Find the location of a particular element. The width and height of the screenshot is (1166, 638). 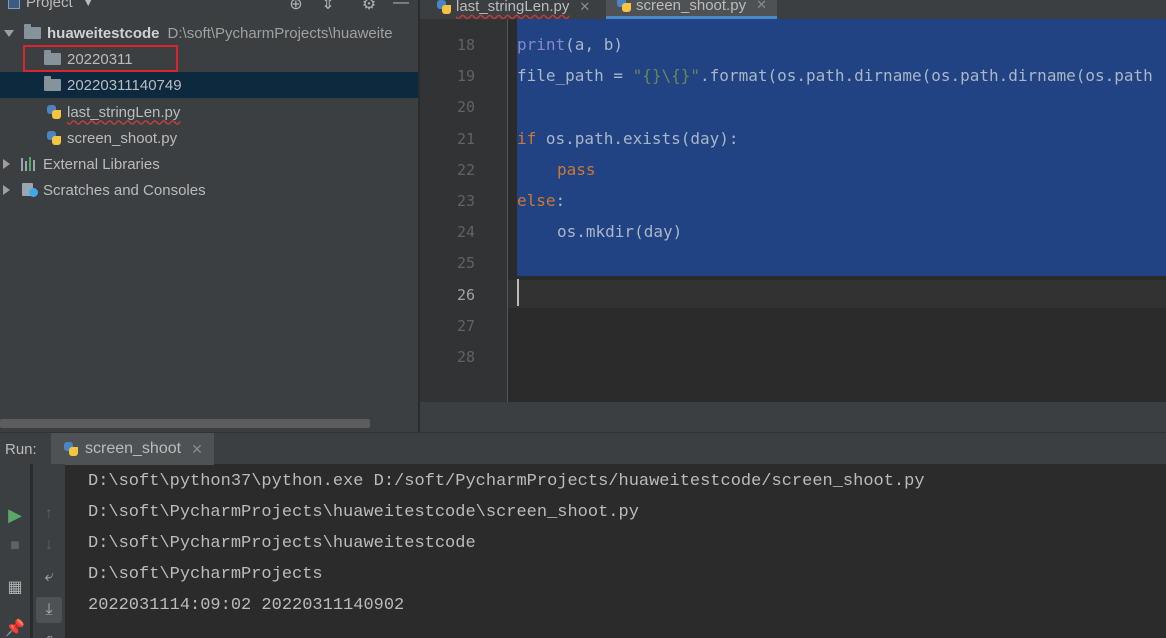

run-tab-screen-shoot: screen_shoot ✕ is located at coordinates (132, 449).